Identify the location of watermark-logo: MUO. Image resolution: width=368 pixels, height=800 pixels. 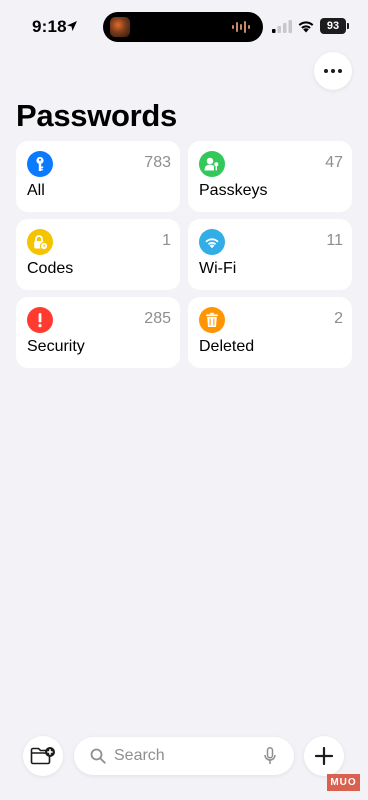
(343, 782).